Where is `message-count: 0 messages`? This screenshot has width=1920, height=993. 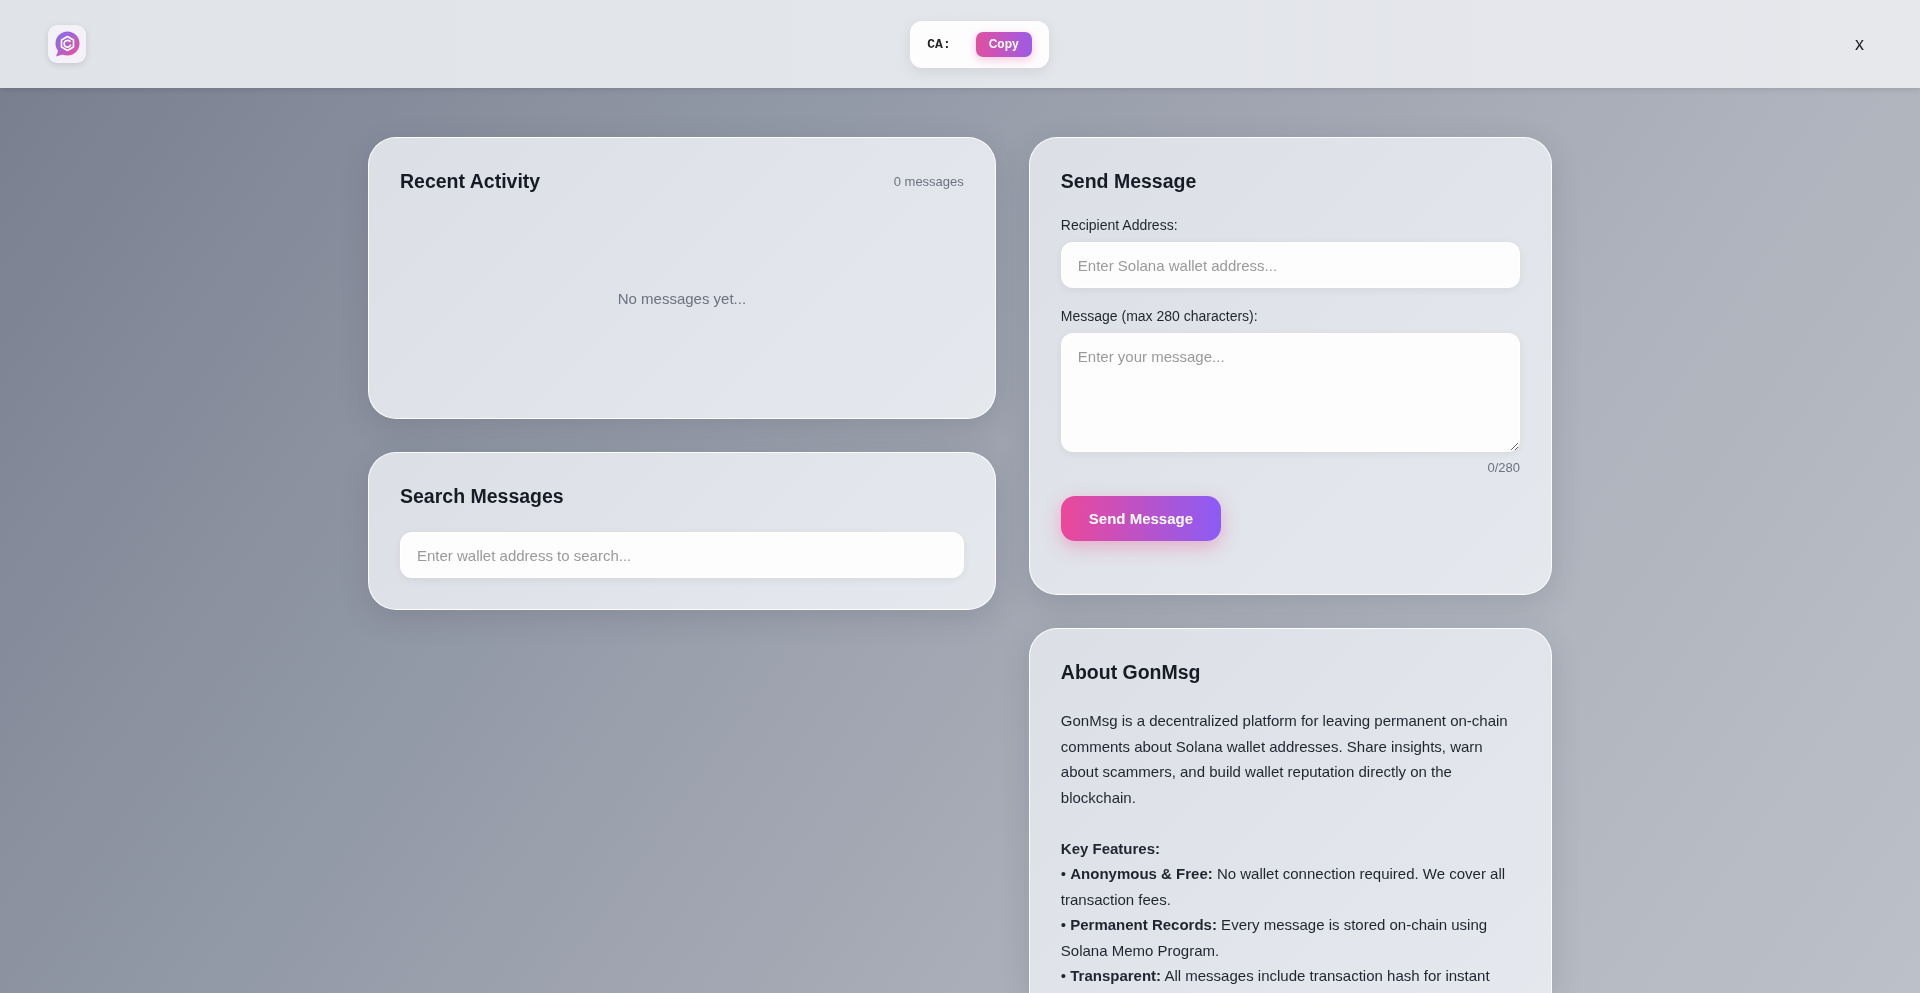
message-count: 0 messages is located at coordinates (928, 181).